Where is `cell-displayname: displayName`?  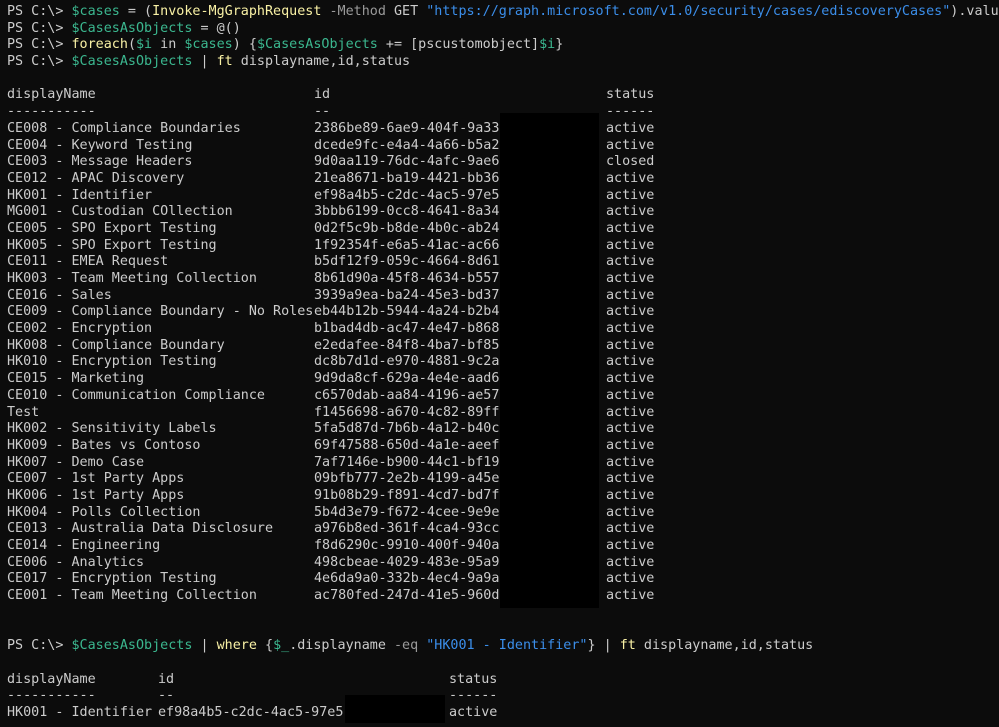 cell-displayname: displayName is located at coordinates (51, 679).